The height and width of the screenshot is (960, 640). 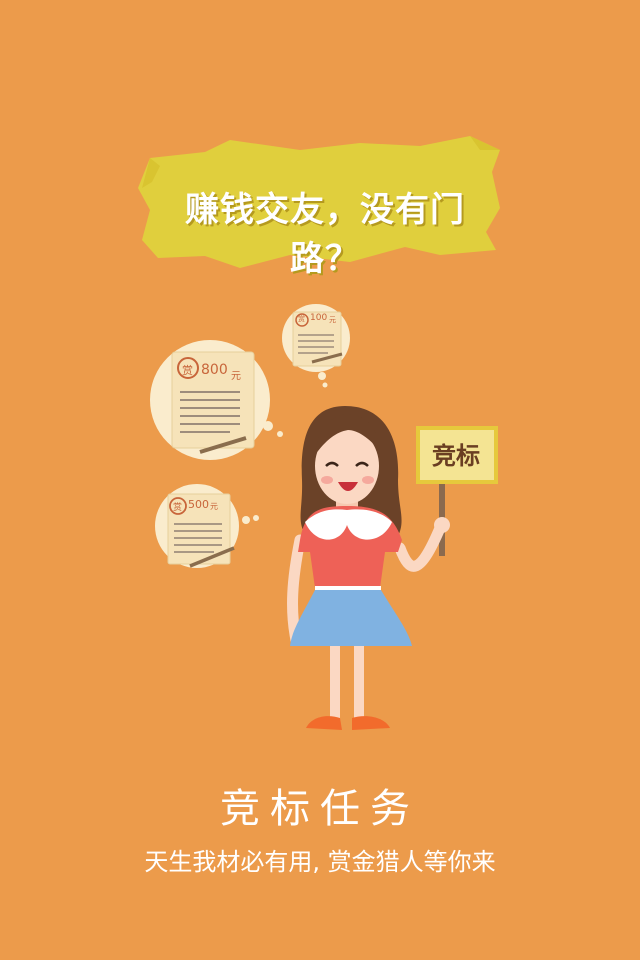 I want to click on bubble-100-value: 100, so click(x=319, y=318).